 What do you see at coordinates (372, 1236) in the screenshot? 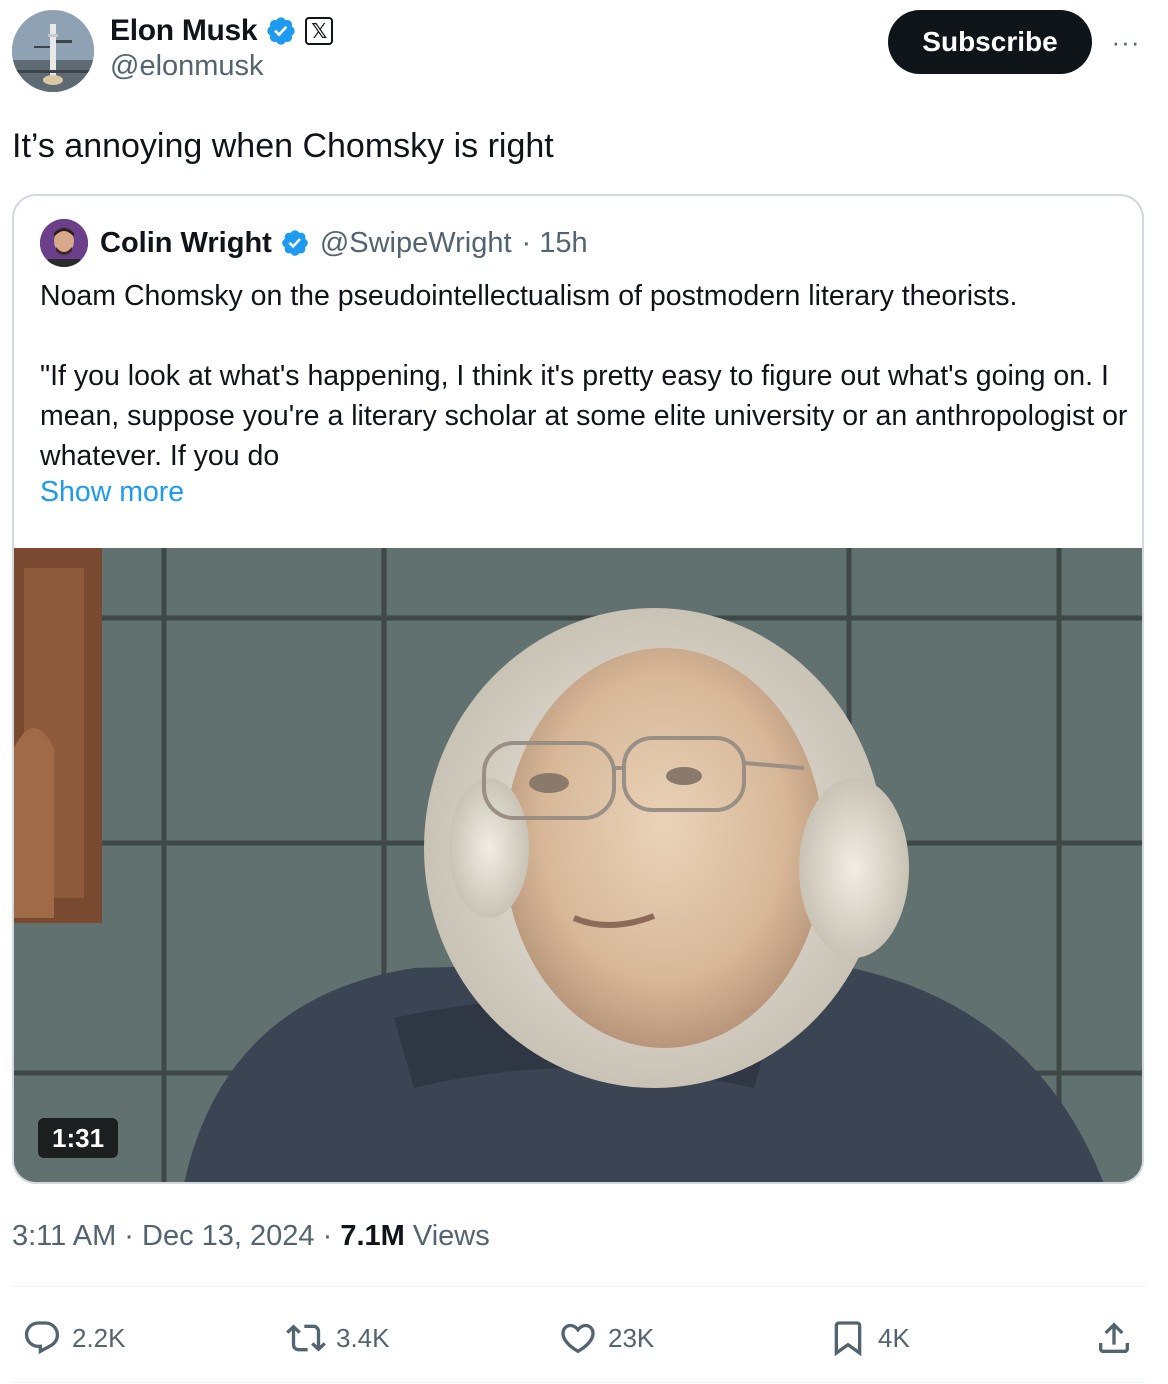
I see `views-count: 7.1M` at bounding box center [372, 1236].